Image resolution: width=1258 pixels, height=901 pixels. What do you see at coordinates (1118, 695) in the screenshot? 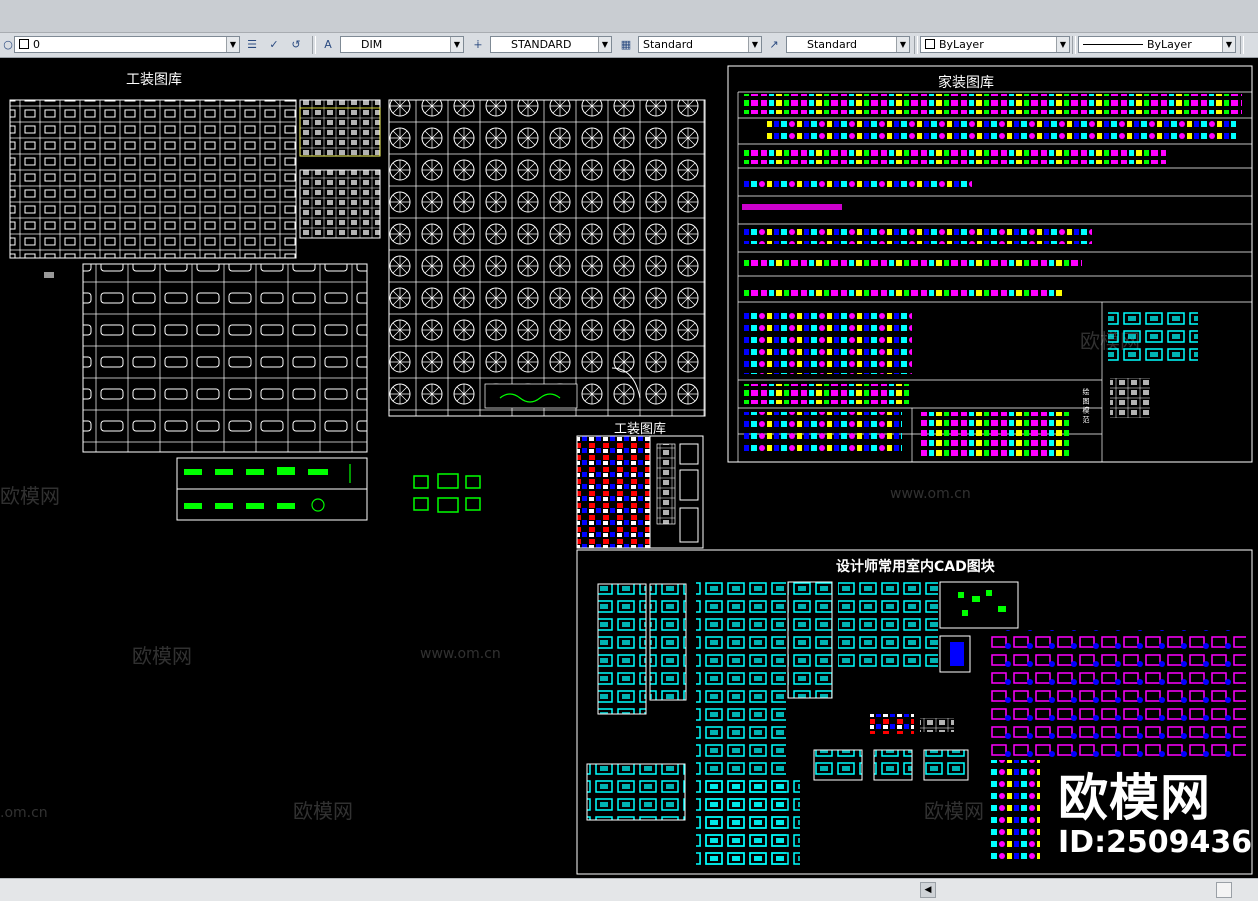
I see `magenta-block-group` at bounding box center [1118, 695].